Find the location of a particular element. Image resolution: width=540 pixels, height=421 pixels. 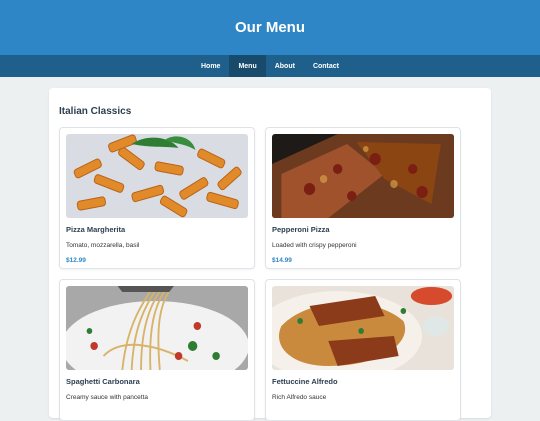

menu-item-description: Creamy sauce with pancetta is located at coordinates (107, 397).